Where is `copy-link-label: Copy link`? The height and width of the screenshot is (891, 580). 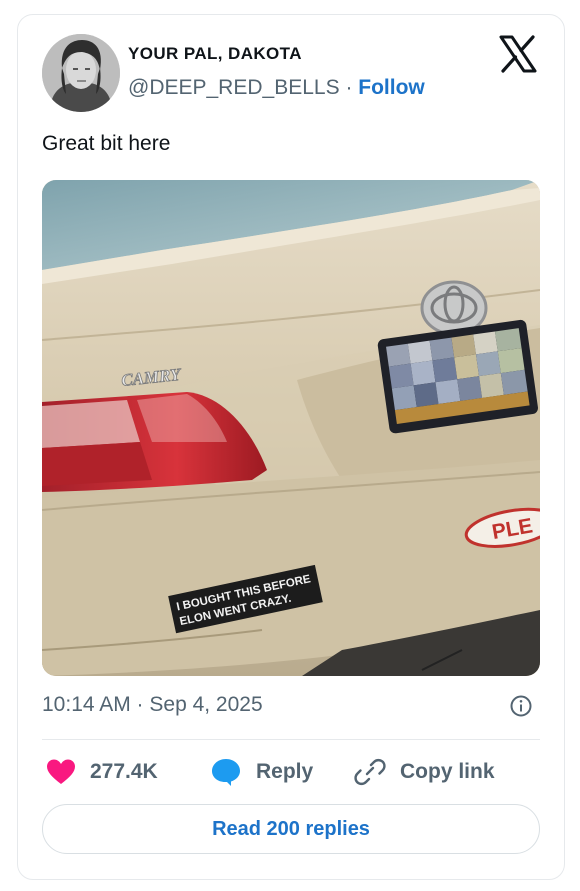
copy-link-label: Copy link is located at coordinates (447, 771).